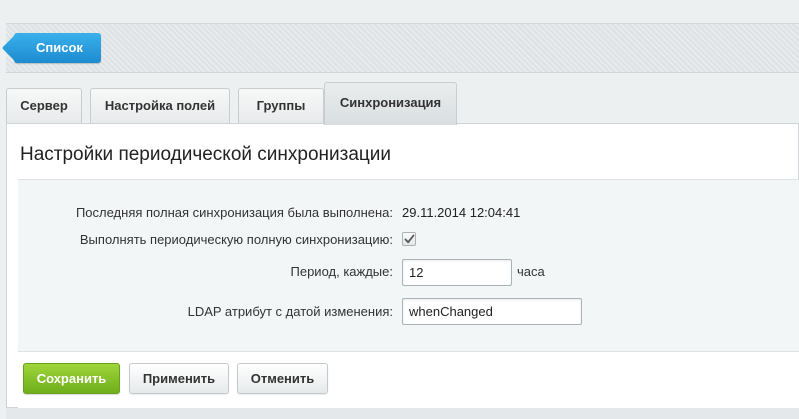 Image resolution: width=799 pixels, height=419 pixels. Describe the element at coordinates (402, 413) in the screenshot. I see `bottom-strip` at that location.